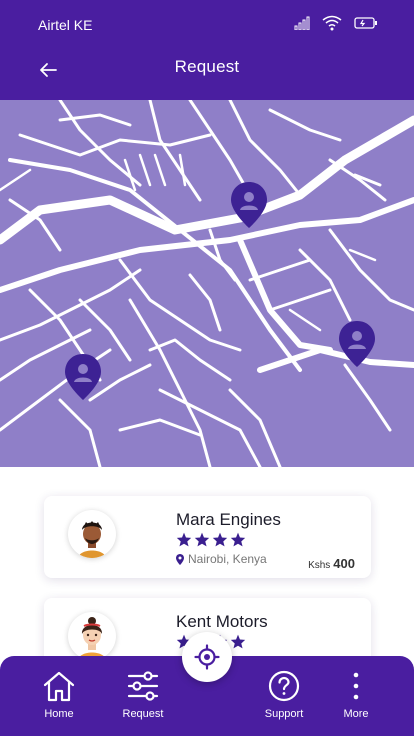  Describe the element at coordinates (222, 621) in the screenshot. I see `provider-name: Kent Motors` at that location.